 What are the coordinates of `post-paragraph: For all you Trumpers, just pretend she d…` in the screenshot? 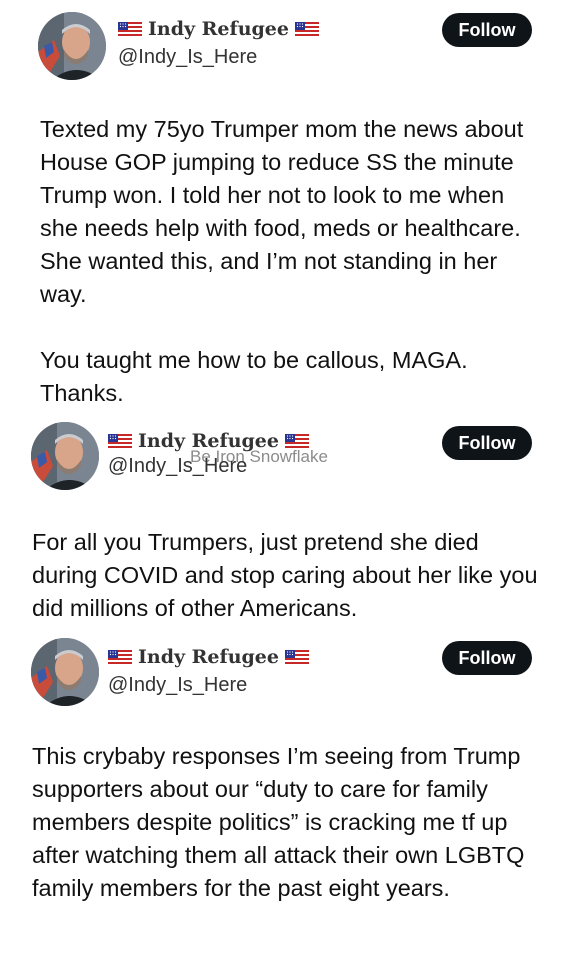 It's located at (285, 575).